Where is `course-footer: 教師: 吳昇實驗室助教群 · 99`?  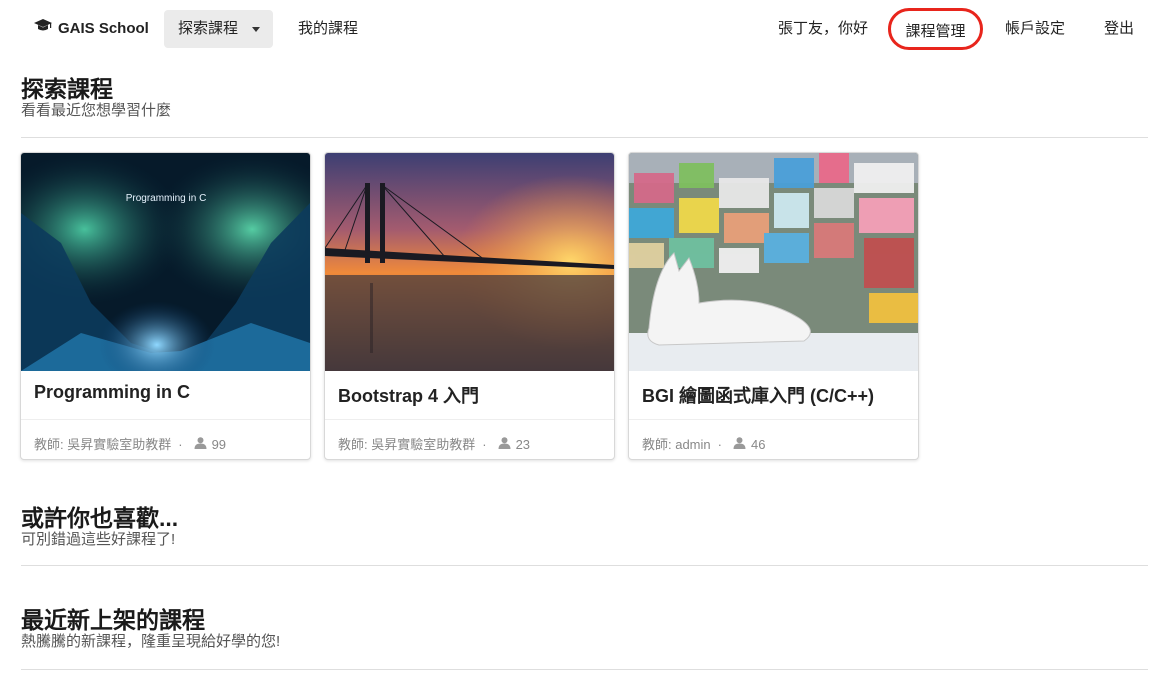
course-footer: 教師: 吳昇實驗室助教群 · 99 is located at coordinates (165, 439).